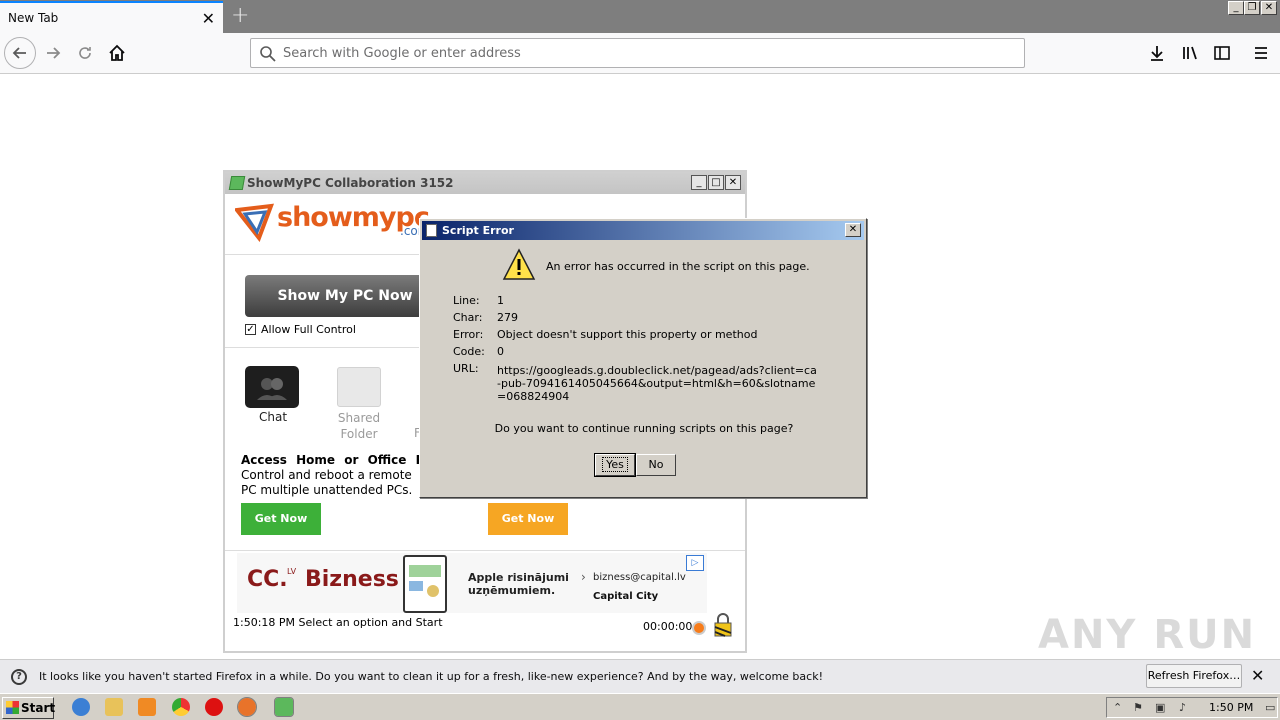 This screenshot has width=1280, height=720. Describe the element at coordinates (111, 17) in the screenshot. I see `browser-tab: New Tab ✕` at that location.